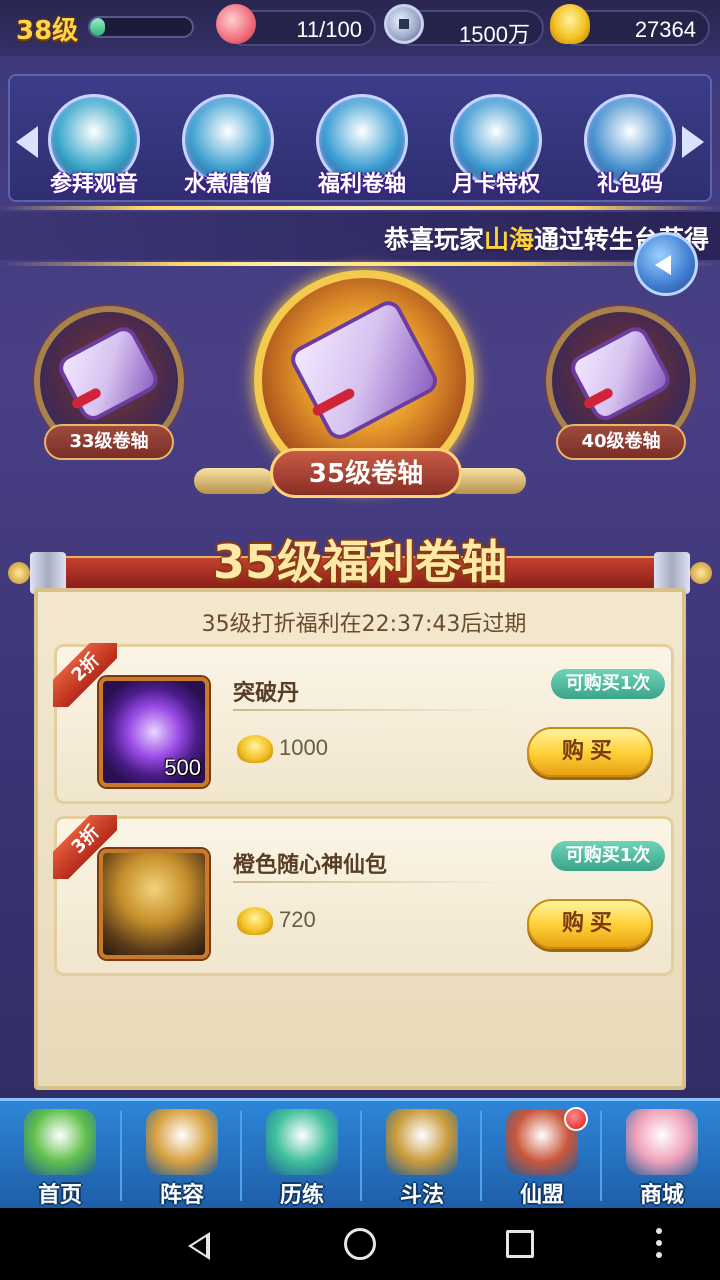 The height and width of the screenshot is (1280, 720). What do you see at coordinates (94, 147) in the screenshot?
I see `menu-item-guanyin: 参拜观音` at bounding box center [94, 147].